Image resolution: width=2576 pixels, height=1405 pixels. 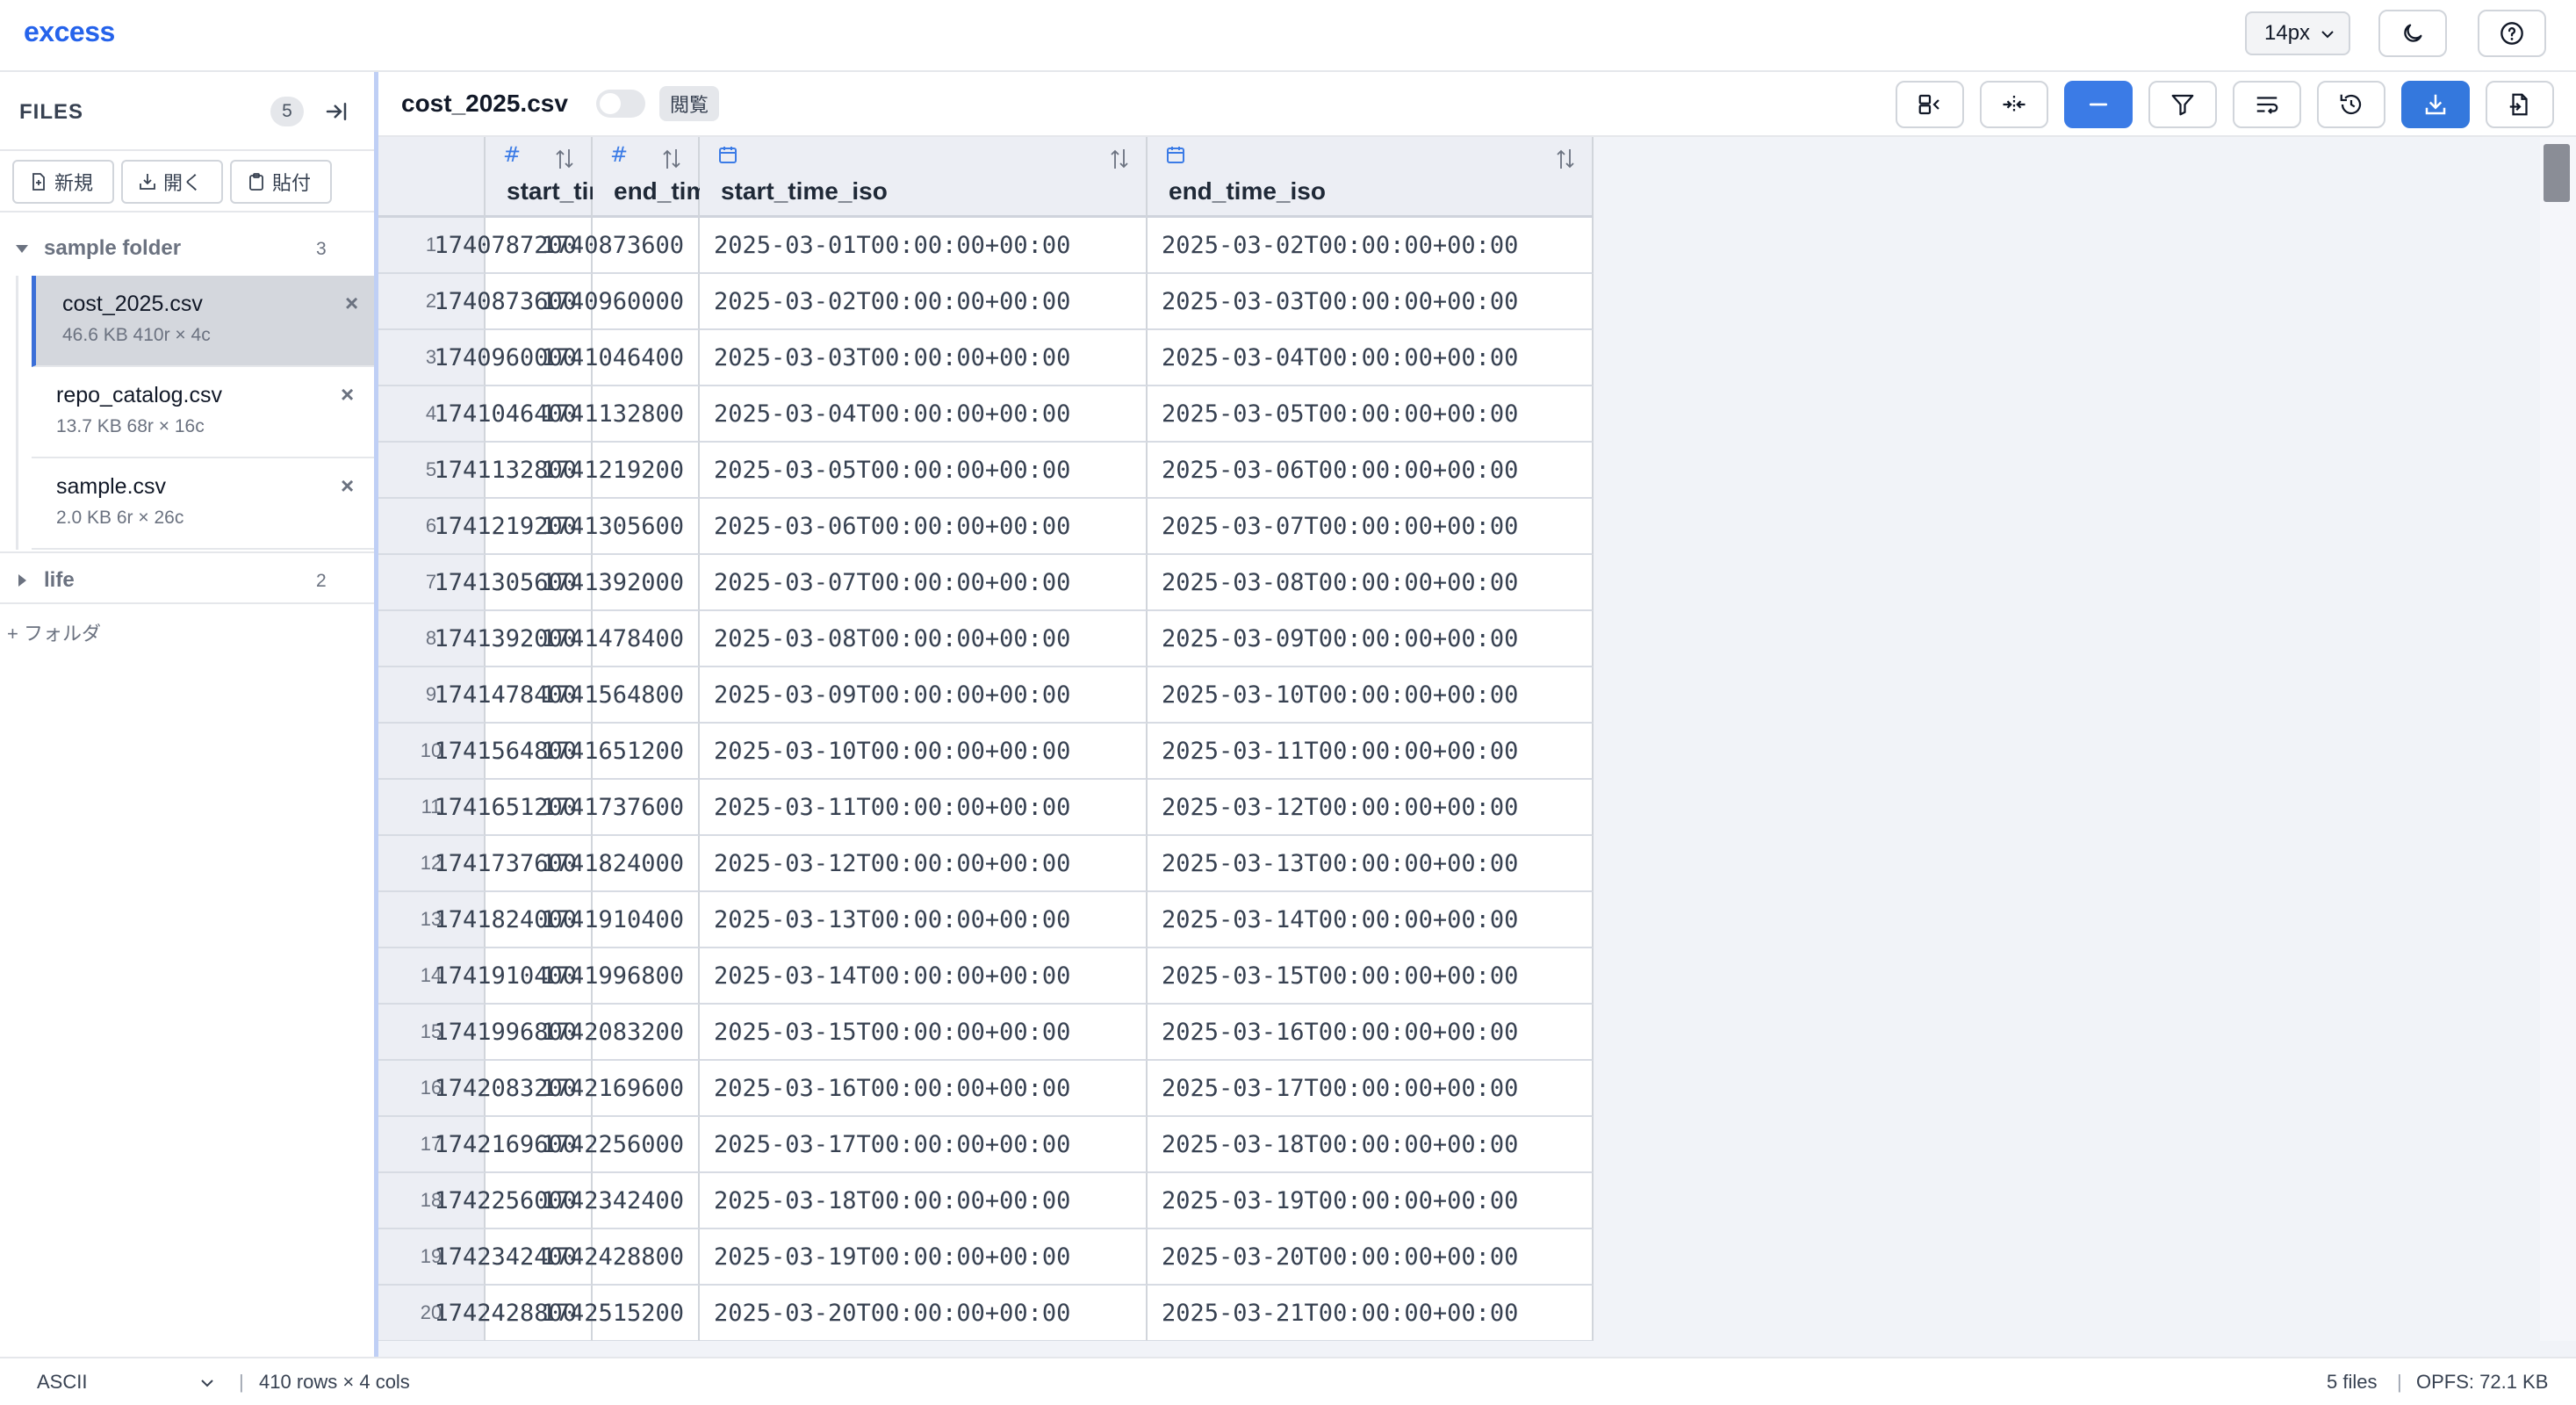 What do you see at coordinates (2297, 33) in the screenshot?
I see `font-size-select: 14px` at bounding box center [2297, 33].